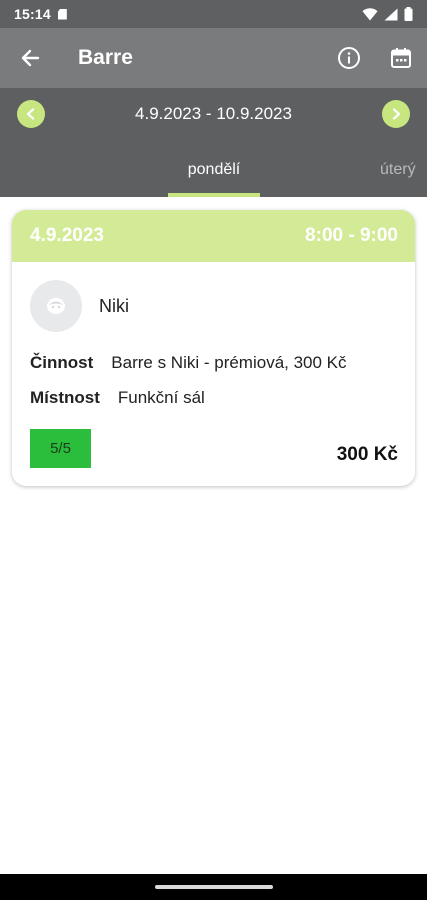 This screenshot has width=427, height=900. I want to click on capacity-badge: 5/5, so click(60, 448).